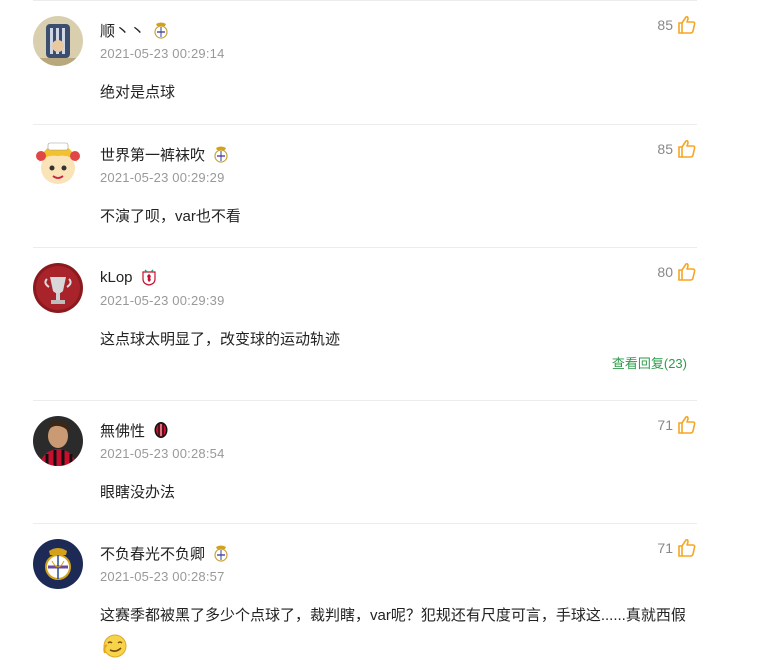 The image size is (769, 670). What do you see at coordinates (138, 492) in the screenshot?
I see `comment-text: 眼瞎没办法` at bounding box center [138, 492].